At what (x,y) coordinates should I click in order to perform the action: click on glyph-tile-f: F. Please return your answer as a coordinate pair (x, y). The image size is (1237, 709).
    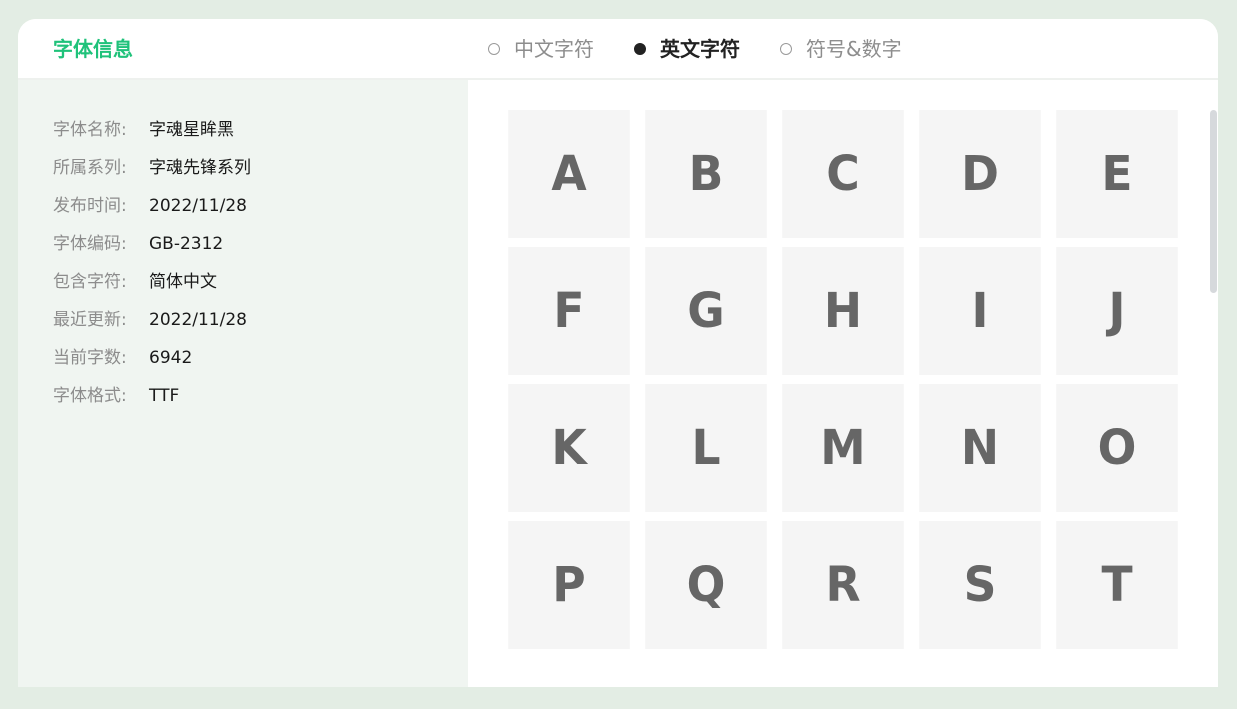
    Looking at the image, I should click on (569, 311).